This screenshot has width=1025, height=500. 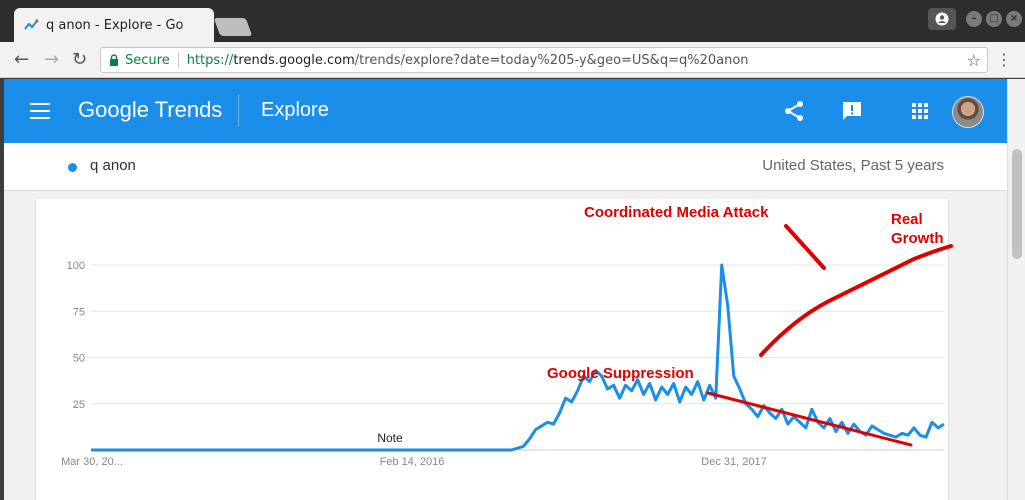 I want to click on trends-favicon-icon, so click(x=31, y=24).